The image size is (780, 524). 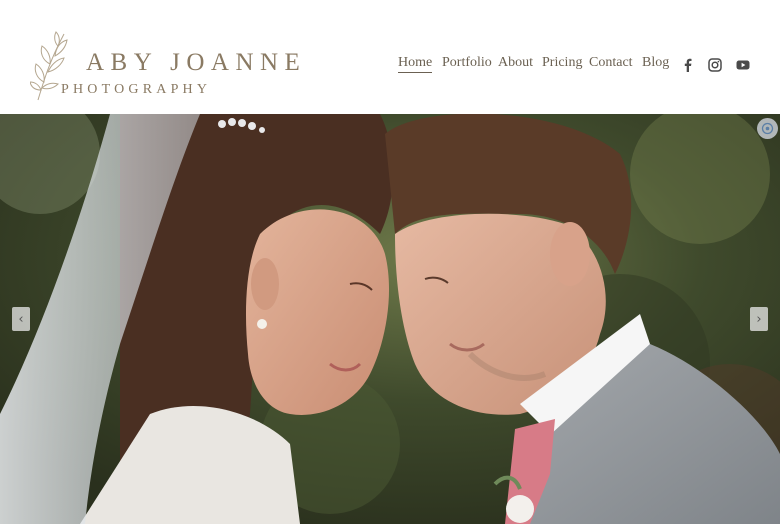 What do you see at coordinates (611, 63) in the screenshot?
I see `nav-contact: Contact` at bounding box center [611, 63].